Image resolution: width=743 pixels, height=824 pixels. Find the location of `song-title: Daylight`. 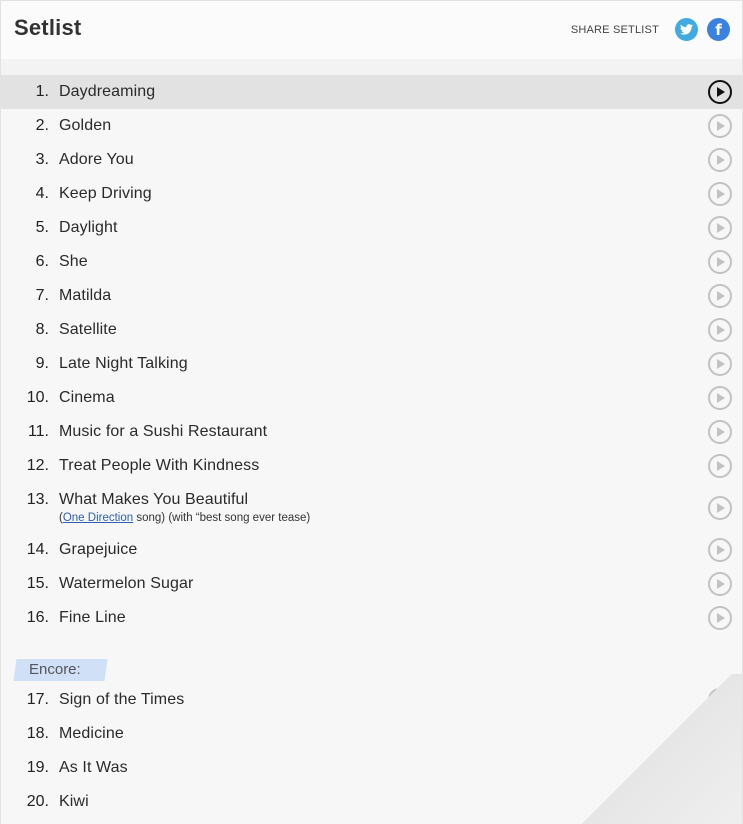

song-title: Daylight is located at coordinates (88, 228).